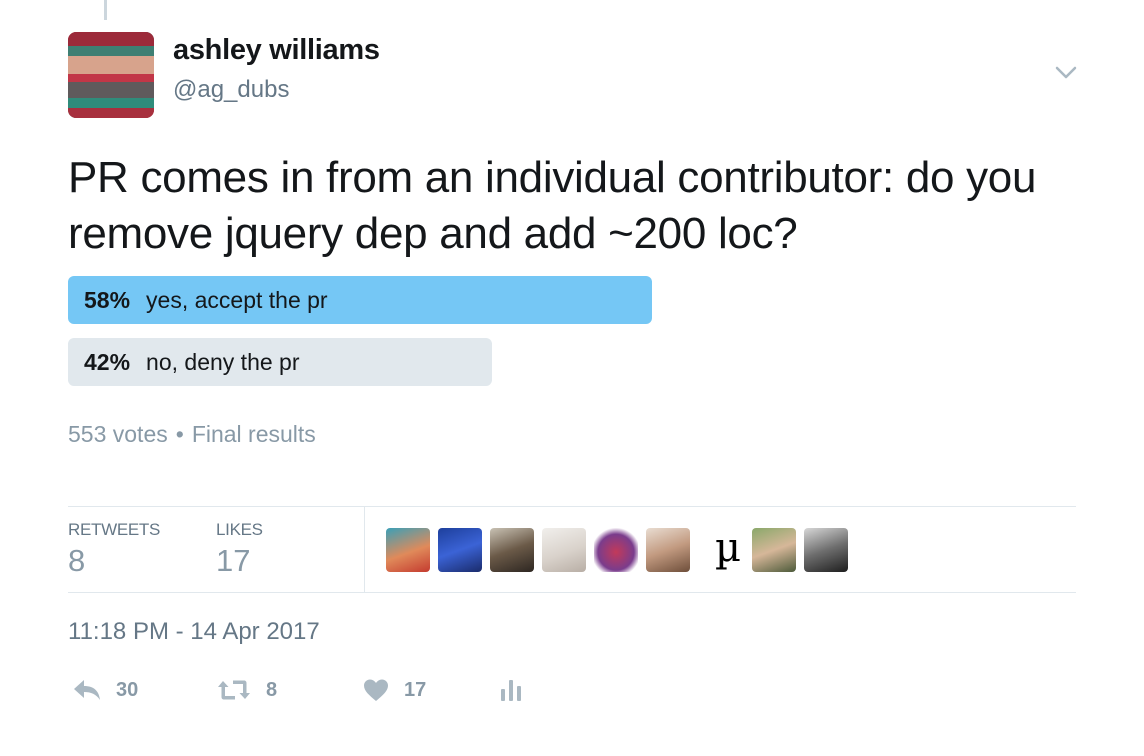  I want to click on likes-label: LIKES, so click(239, 530).